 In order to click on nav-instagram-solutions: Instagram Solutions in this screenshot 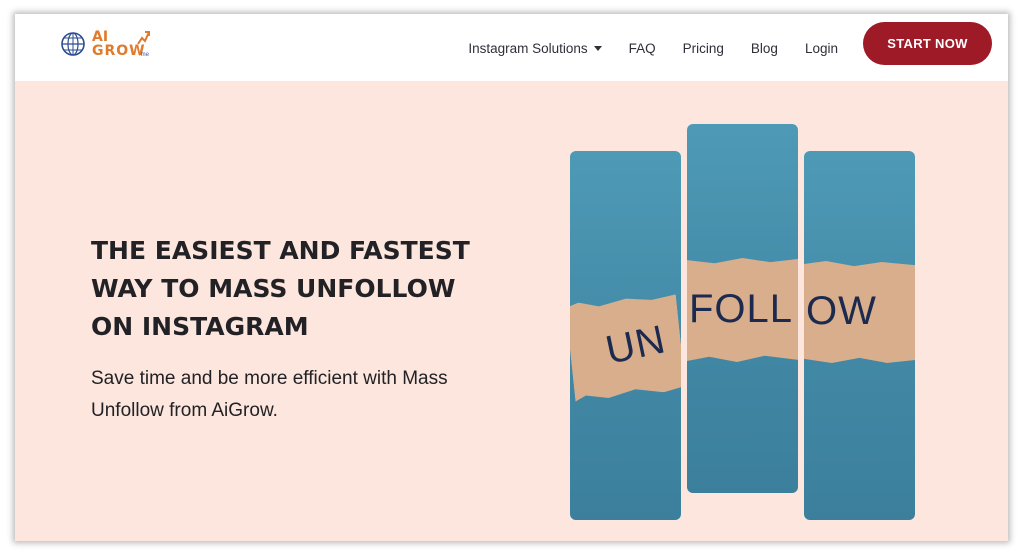, I will do `click(535, 48)`.